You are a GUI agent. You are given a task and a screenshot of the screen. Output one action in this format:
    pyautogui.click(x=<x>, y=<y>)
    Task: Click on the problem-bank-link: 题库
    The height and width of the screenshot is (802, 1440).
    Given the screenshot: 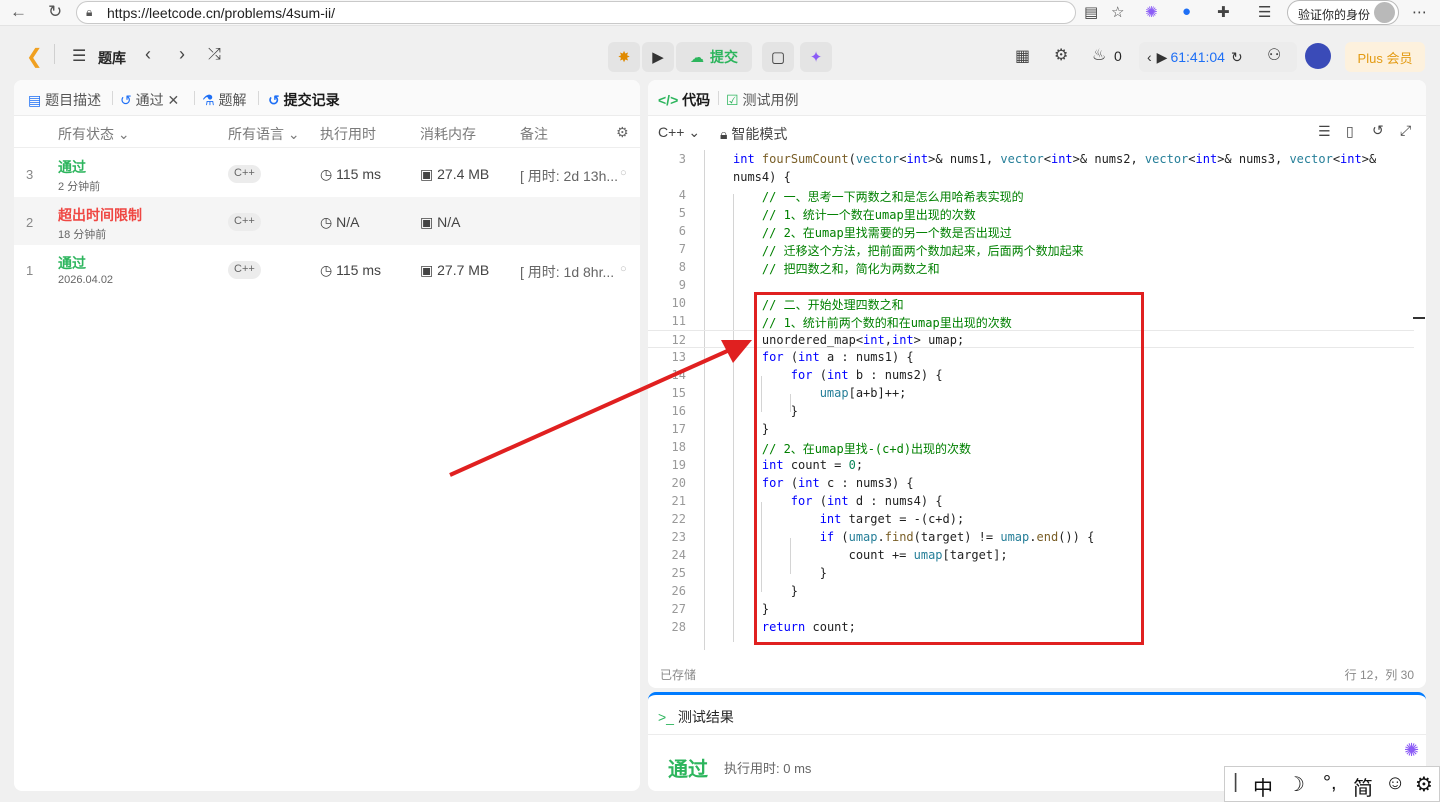 What is the action you would take?
    pyautogui.click(x=112, y=58)
    